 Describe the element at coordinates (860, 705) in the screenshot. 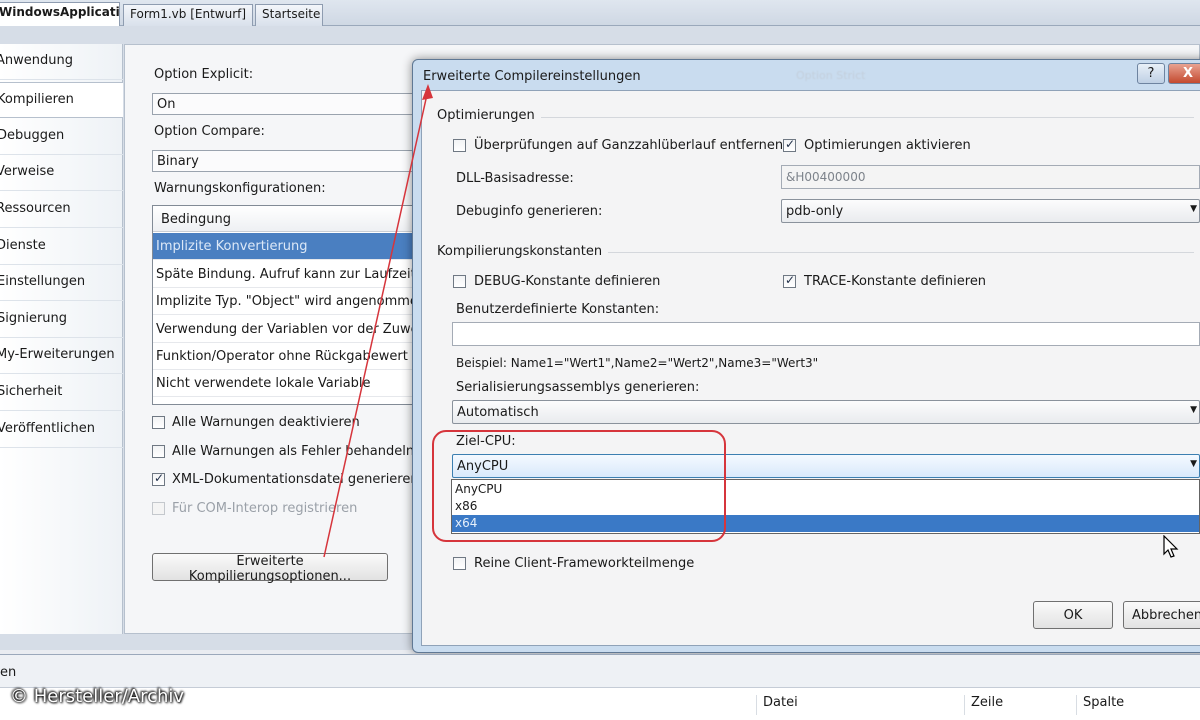

I see `column-header-datei: Datei` at that location.